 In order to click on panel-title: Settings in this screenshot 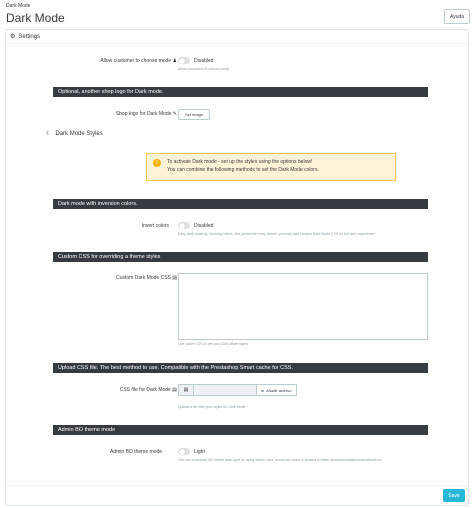, I will do `click(29, 36)`.